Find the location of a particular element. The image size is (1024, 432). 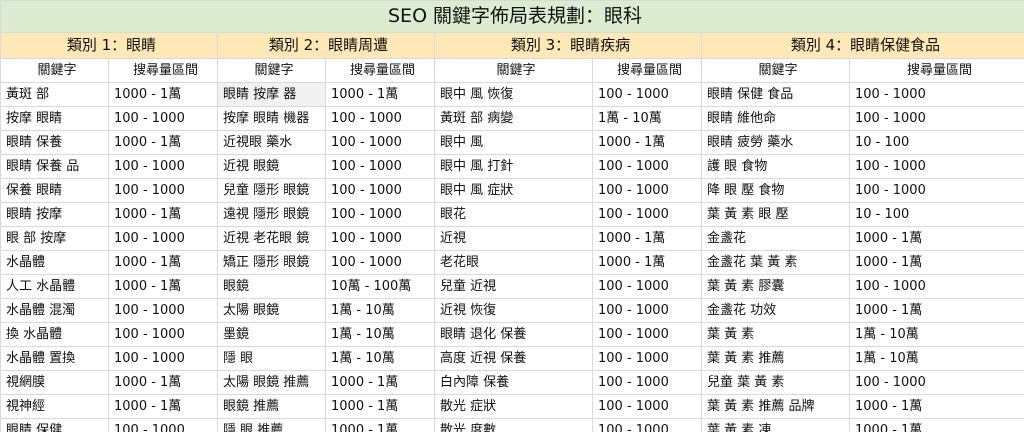

keyword-cell: 葉 黃 素 推薦 is located at coordinates (775, 358).